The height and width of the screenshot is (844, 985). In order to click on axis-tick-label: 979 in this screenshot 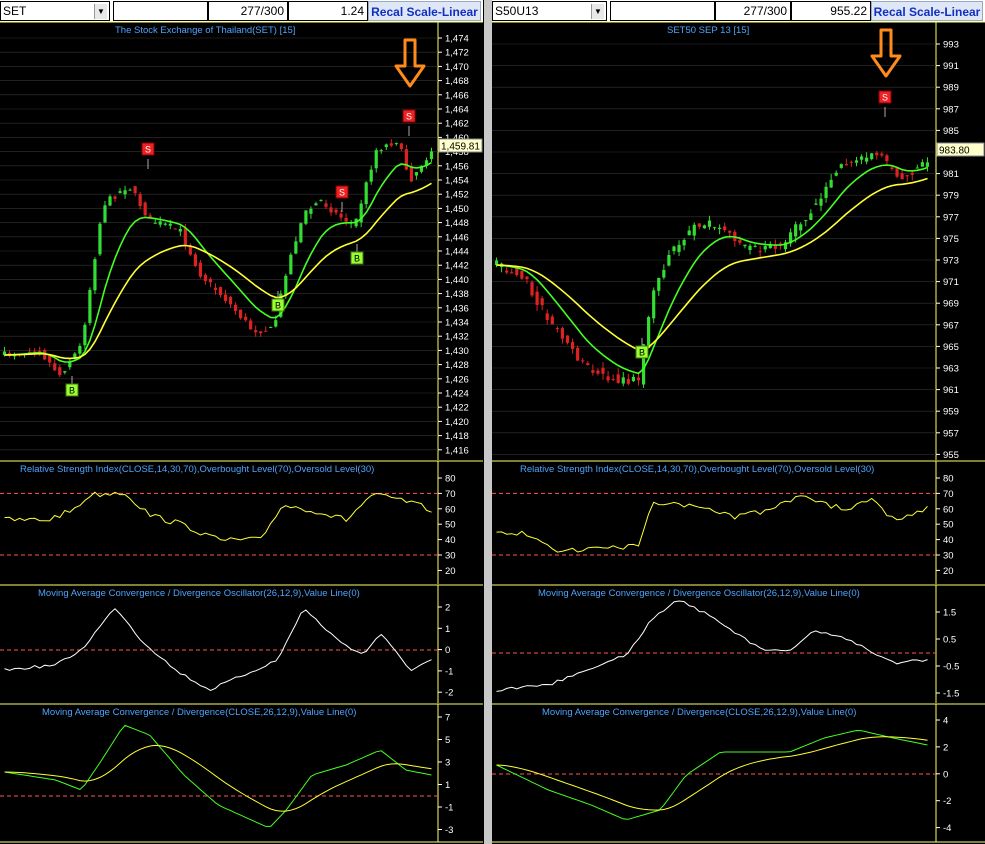, I will do `click(951, 196)`.